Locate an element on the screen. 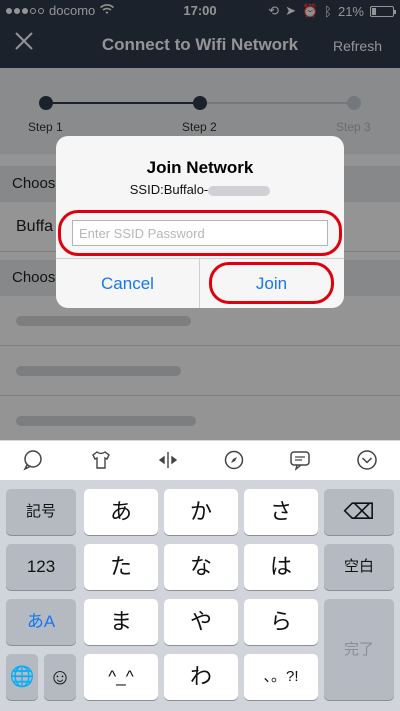  emoji-icon: ☺ is located at coordinates (60, 677).